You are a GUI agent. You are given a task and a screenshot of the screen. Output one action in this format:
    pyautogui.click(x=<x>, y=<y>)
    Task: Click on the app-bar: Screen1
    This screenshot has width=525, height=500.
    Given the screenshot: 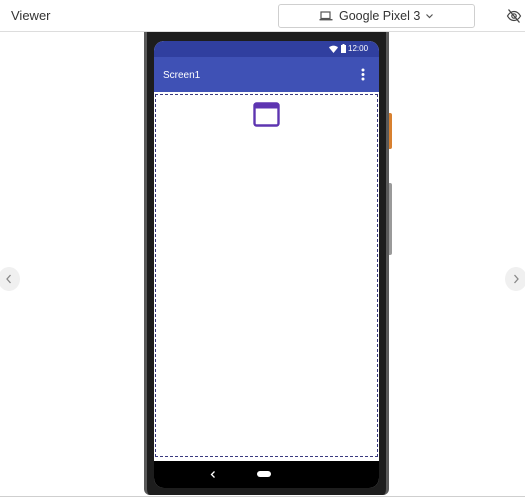 What is the action you would take?
    pyautogui.click(x=266, y=74)
    